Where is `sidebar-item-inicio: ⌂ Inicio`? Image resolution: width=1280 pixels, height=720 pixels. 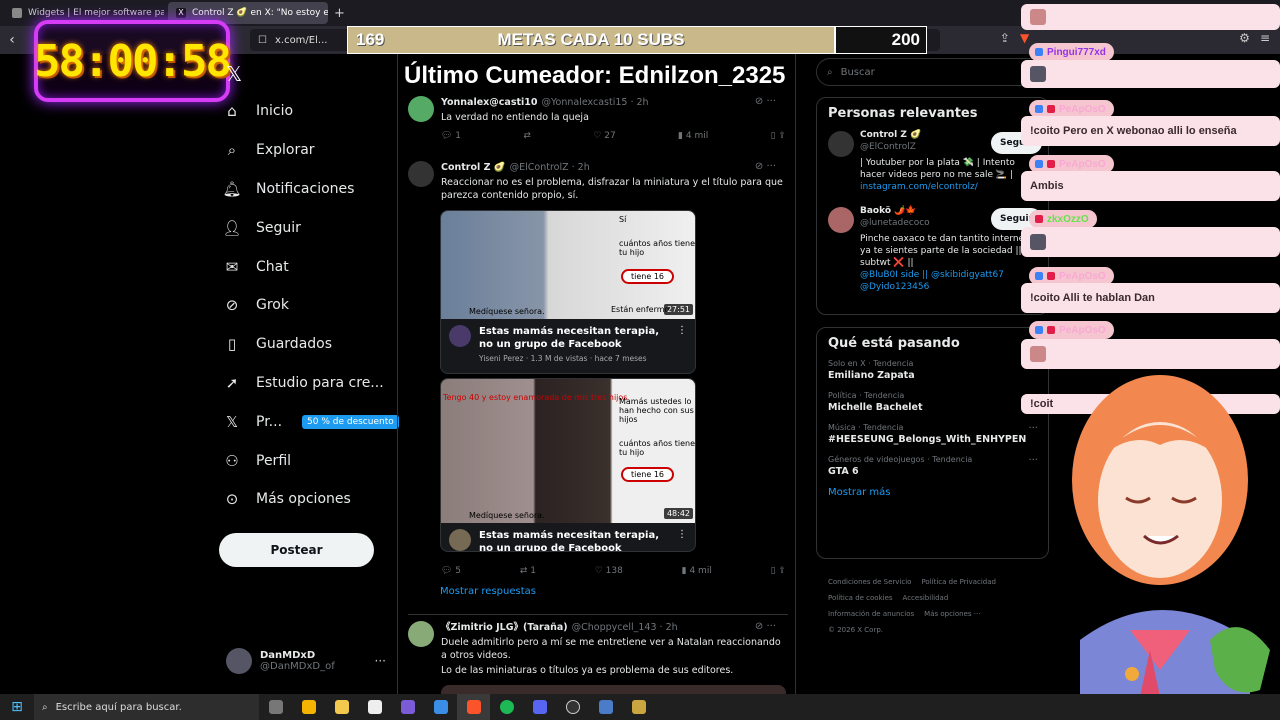 sidebar-item-inicio: ⌂ Inicio is located at coordinates (310, 111).